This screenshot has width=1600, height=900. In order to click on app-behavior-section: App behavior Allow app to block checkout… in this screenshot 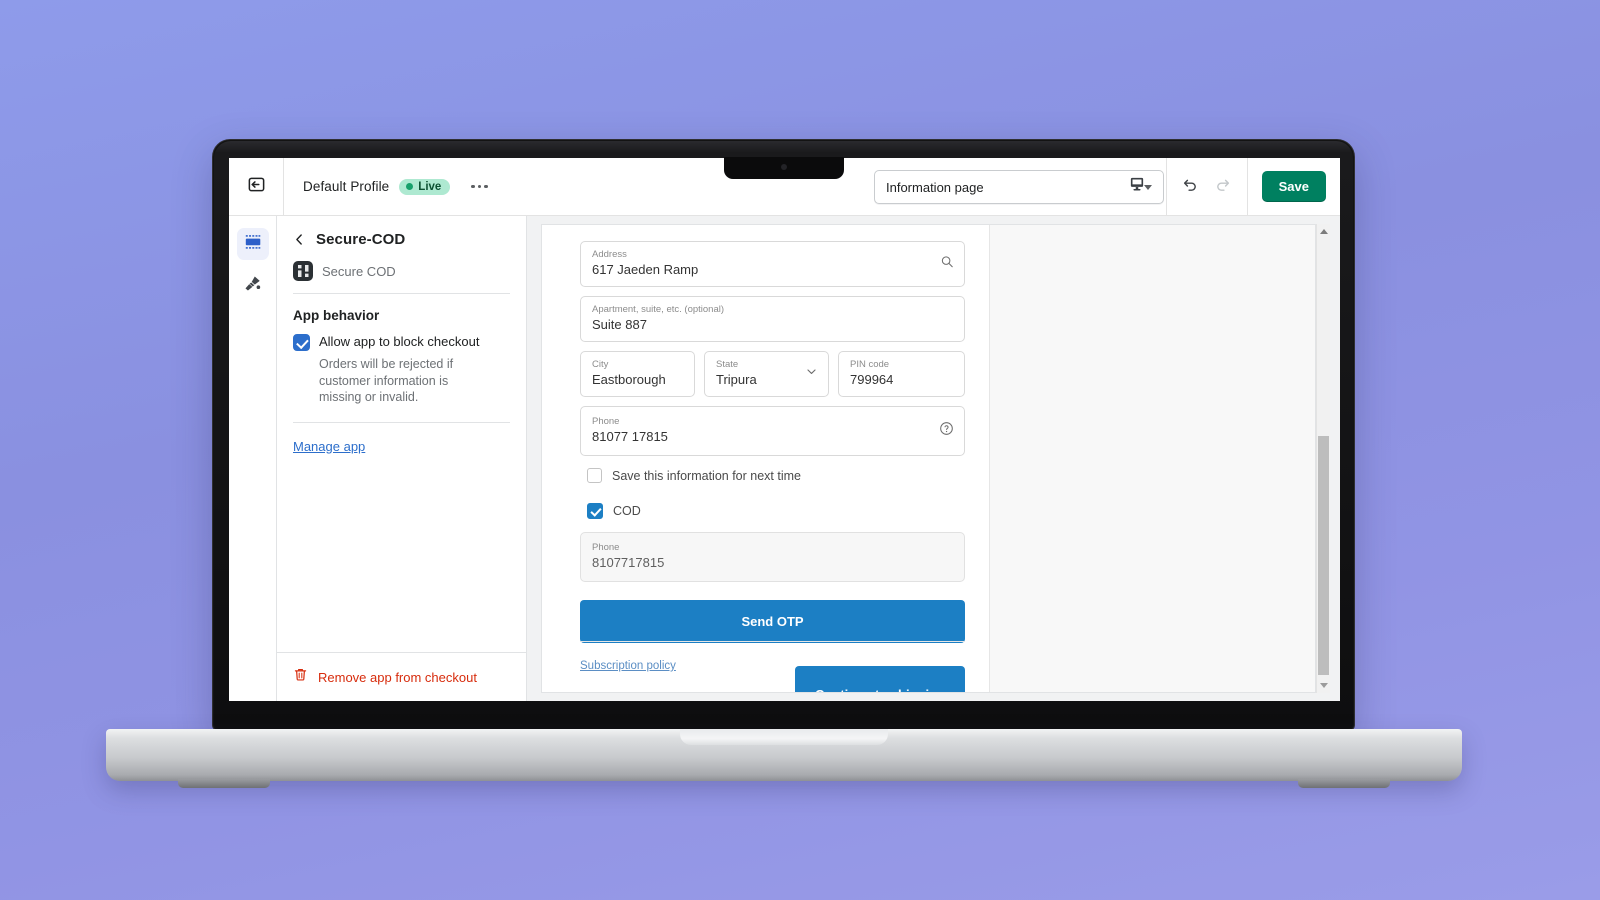, I will do `click(401, 350)`.